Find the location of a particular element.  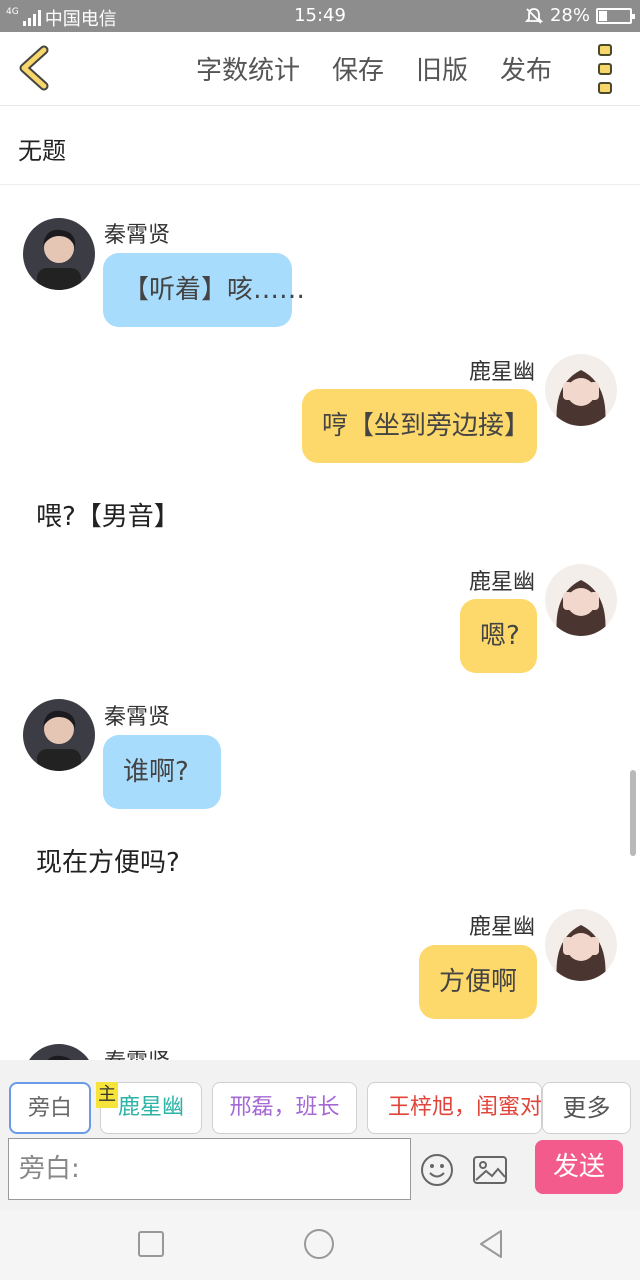

narration-text: 喂?【男音】 is located at coordinates (108, 514).